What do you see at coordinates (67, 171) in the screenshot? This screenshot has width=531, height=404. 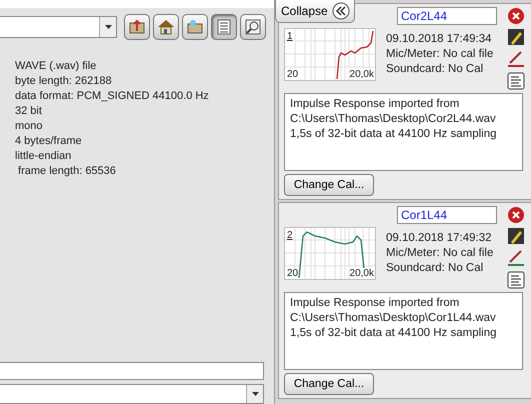 I see `file-info-line: frame length: 65536` at bounding box center [67, 171].